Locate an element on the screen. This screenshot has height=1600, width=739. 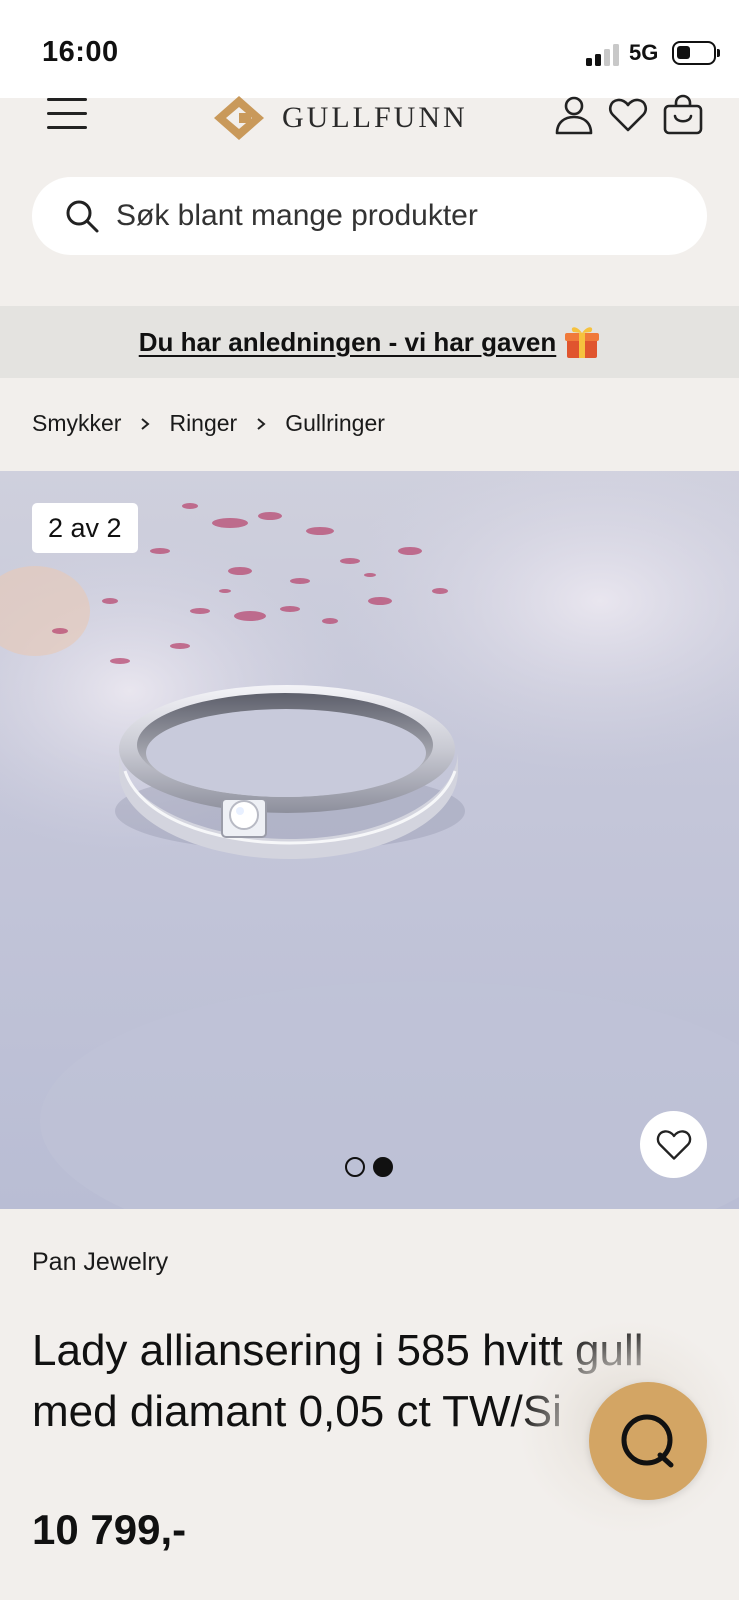
logo: GULLFUNN is located at coordinates (339, 118).